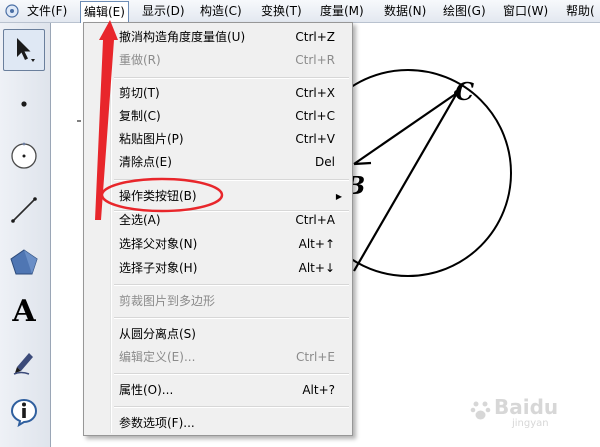 The width and height of the screenshot is (600, 447). Describe the element at coordinates (12, 11) in the screenshot. I see `app-icon` at that location.